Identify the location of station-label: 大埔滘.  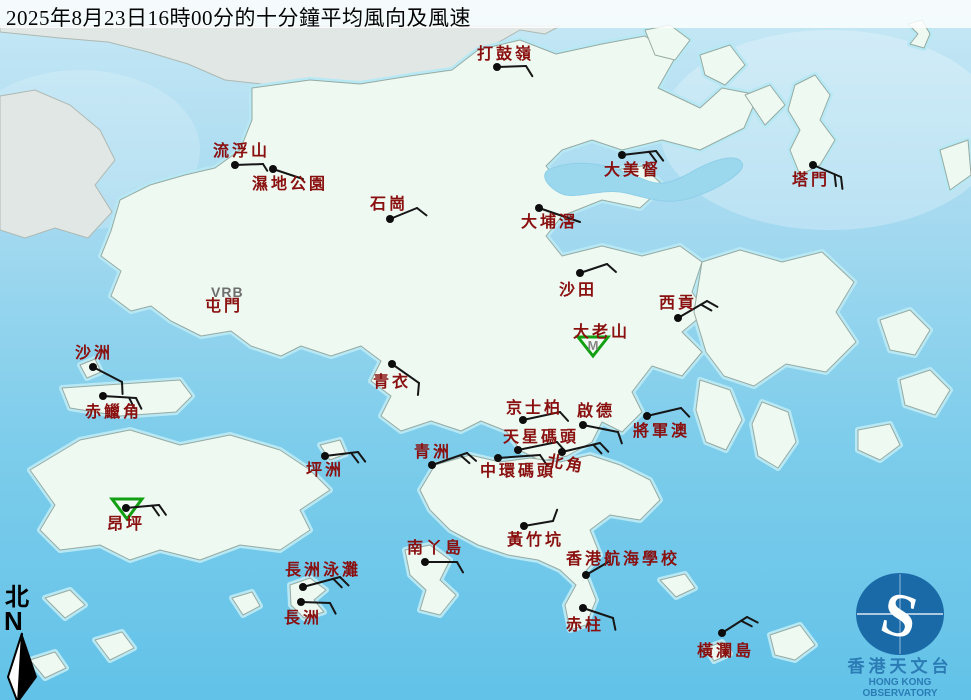
(549, 223).